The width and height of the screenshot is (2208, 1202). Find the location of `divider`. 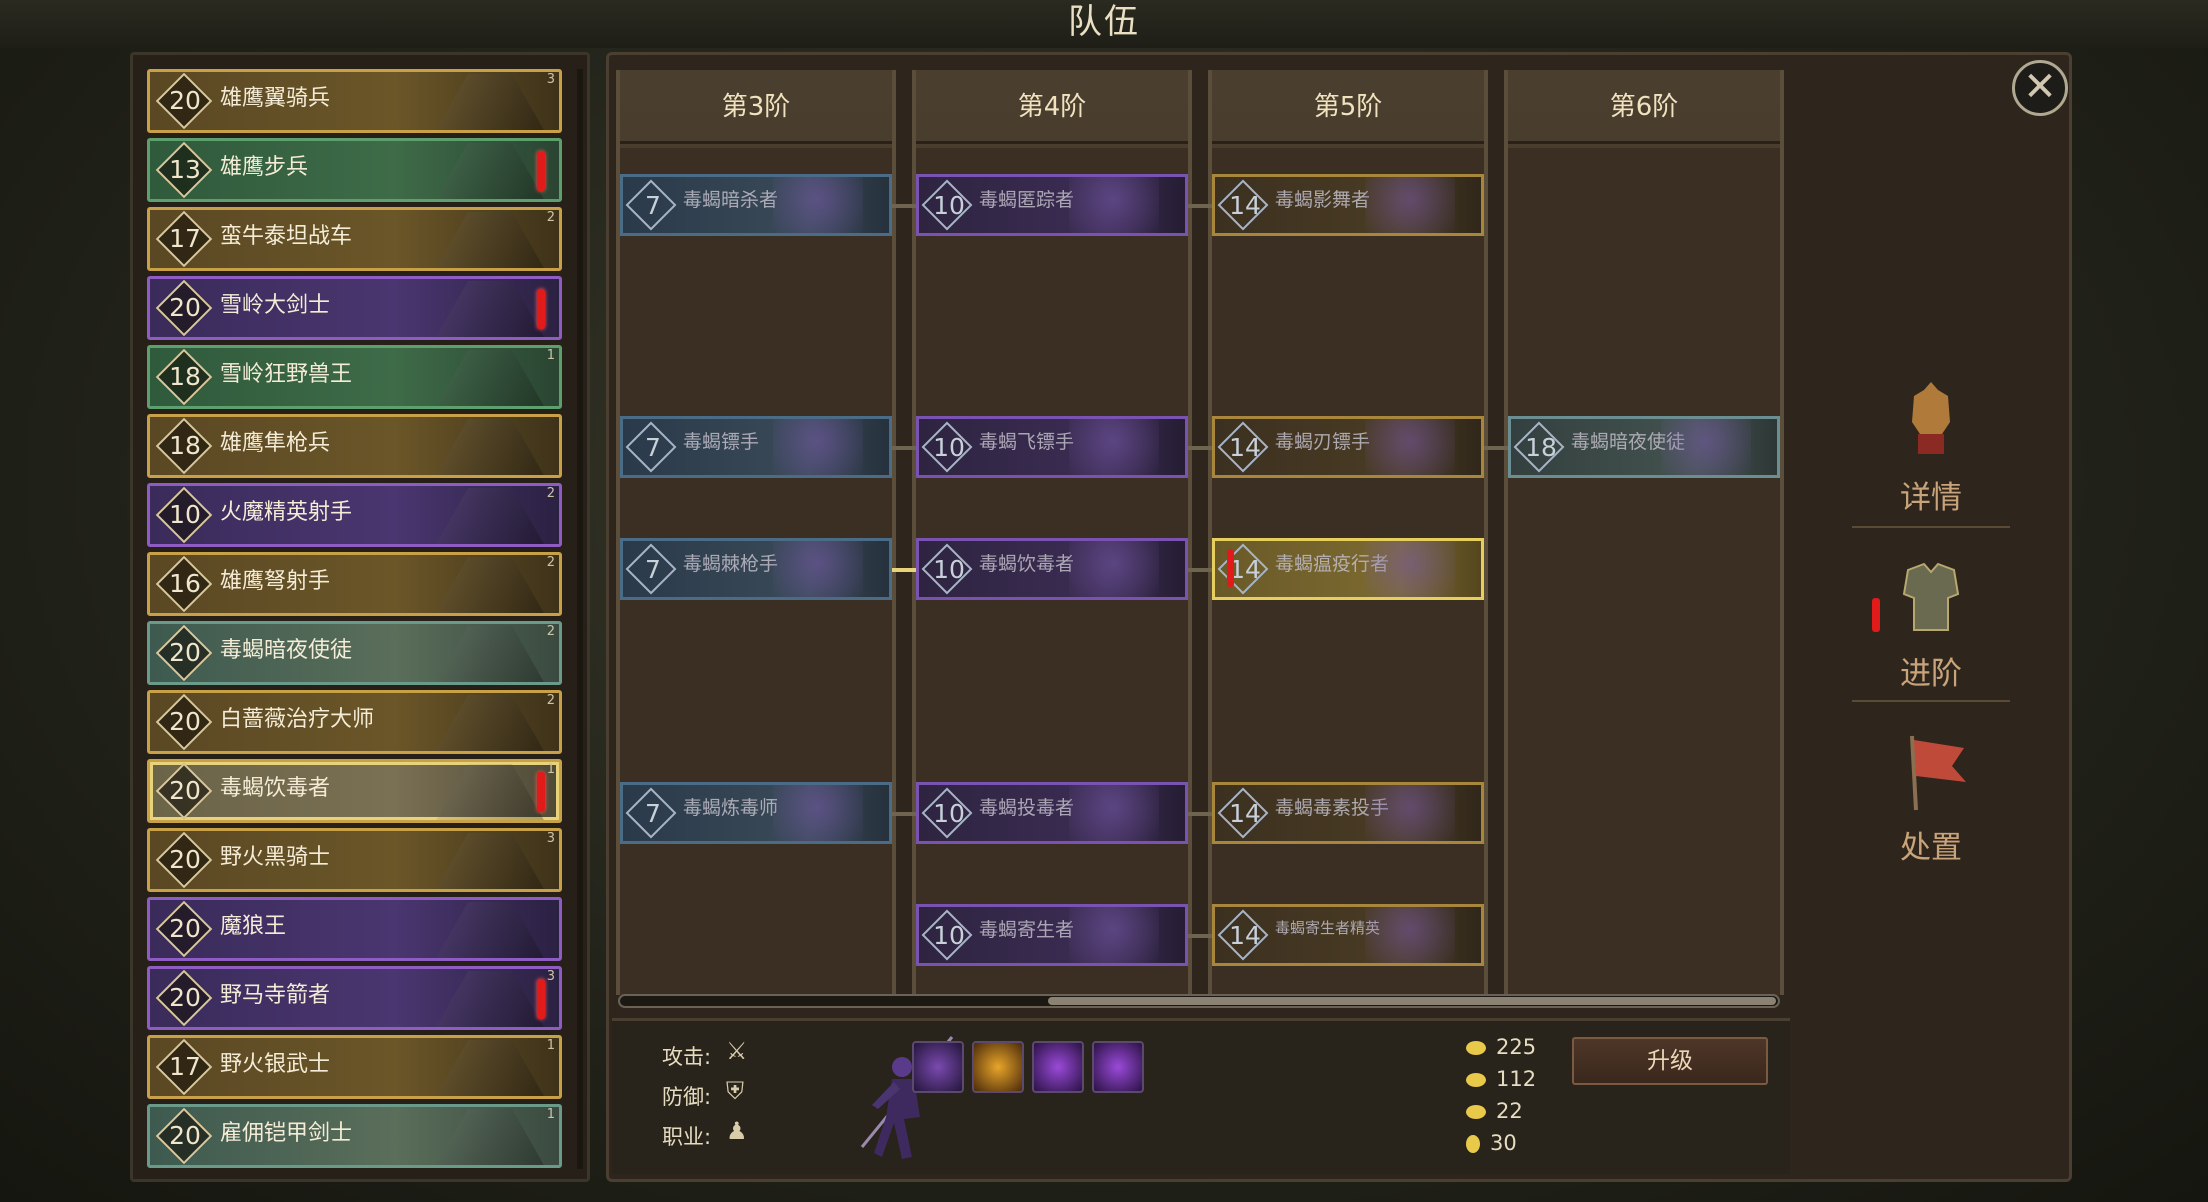

divider is located at coordinates (1931, 527).